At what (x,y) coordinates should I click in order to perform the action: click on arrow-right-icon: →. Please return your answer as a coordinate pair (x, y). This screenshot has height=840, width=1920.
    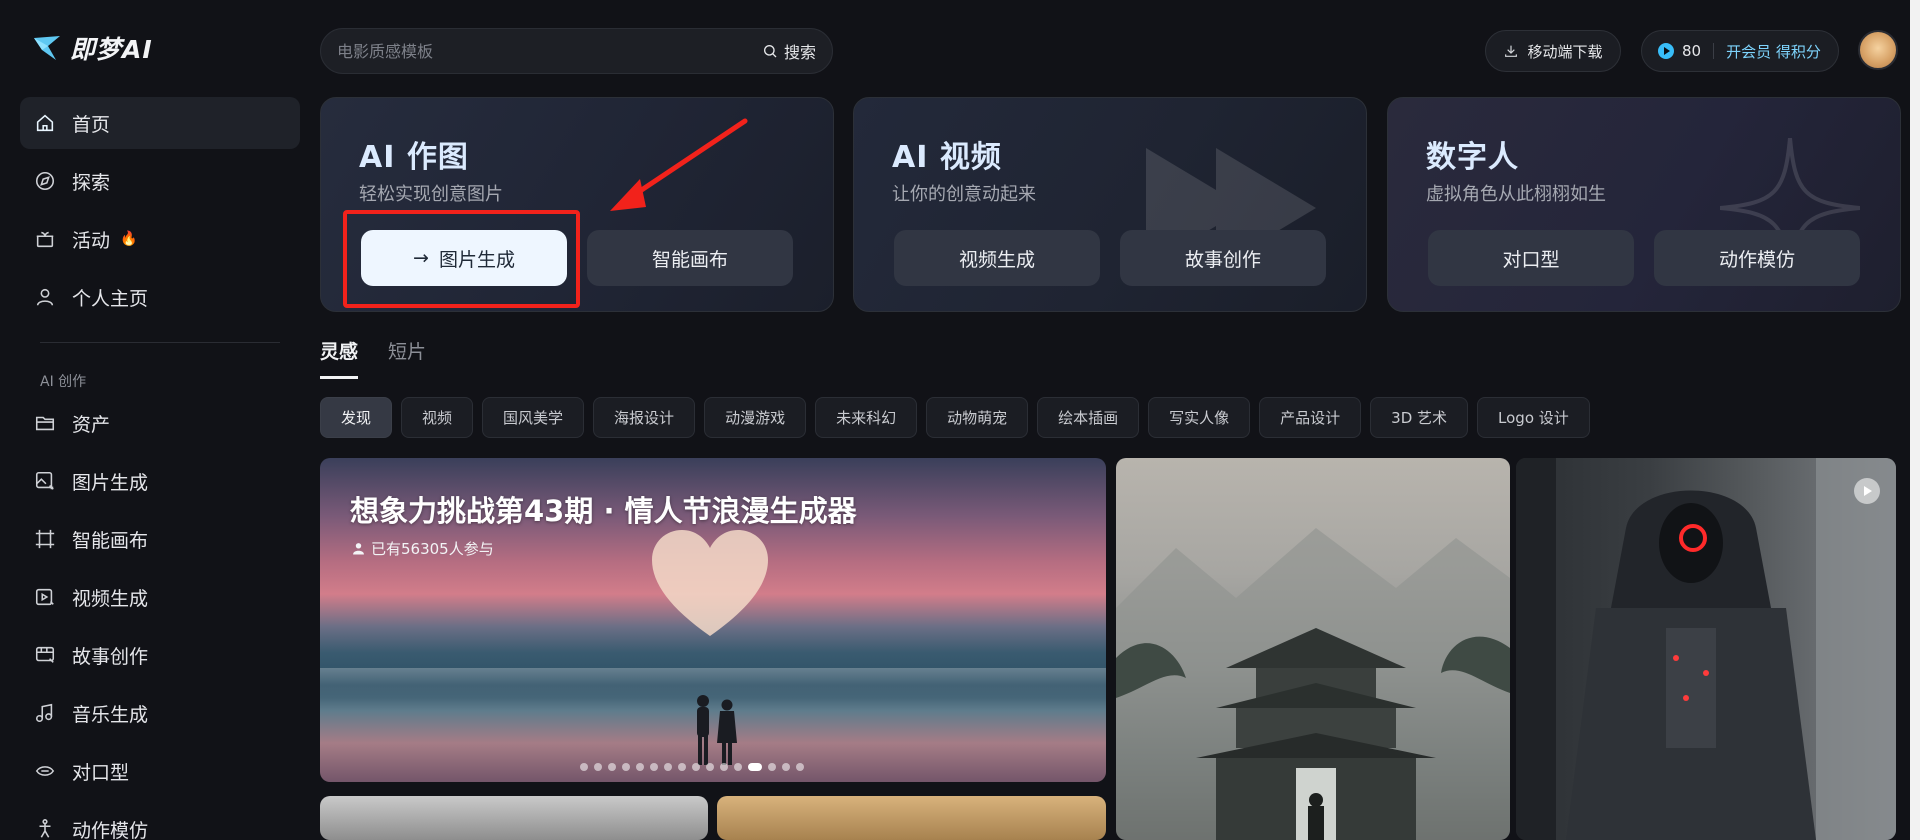
    Looking at the image, I should click on (421, 258).